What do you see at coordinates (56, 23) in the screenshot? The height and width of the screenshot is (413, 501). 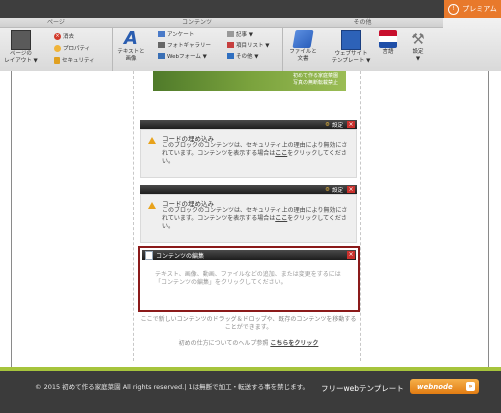 I see `group-title-page: ページ` at bounding box center [56, 23].